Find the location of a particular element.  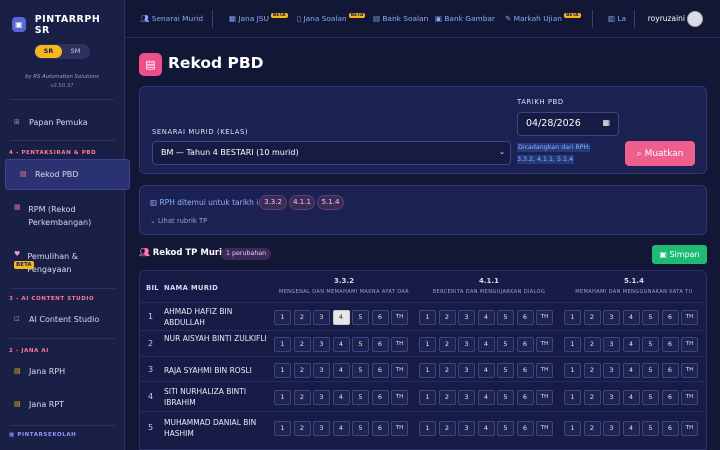

sidebar-item-home: ⊞ Papan Pemuka is located at coordinates (62, 122).